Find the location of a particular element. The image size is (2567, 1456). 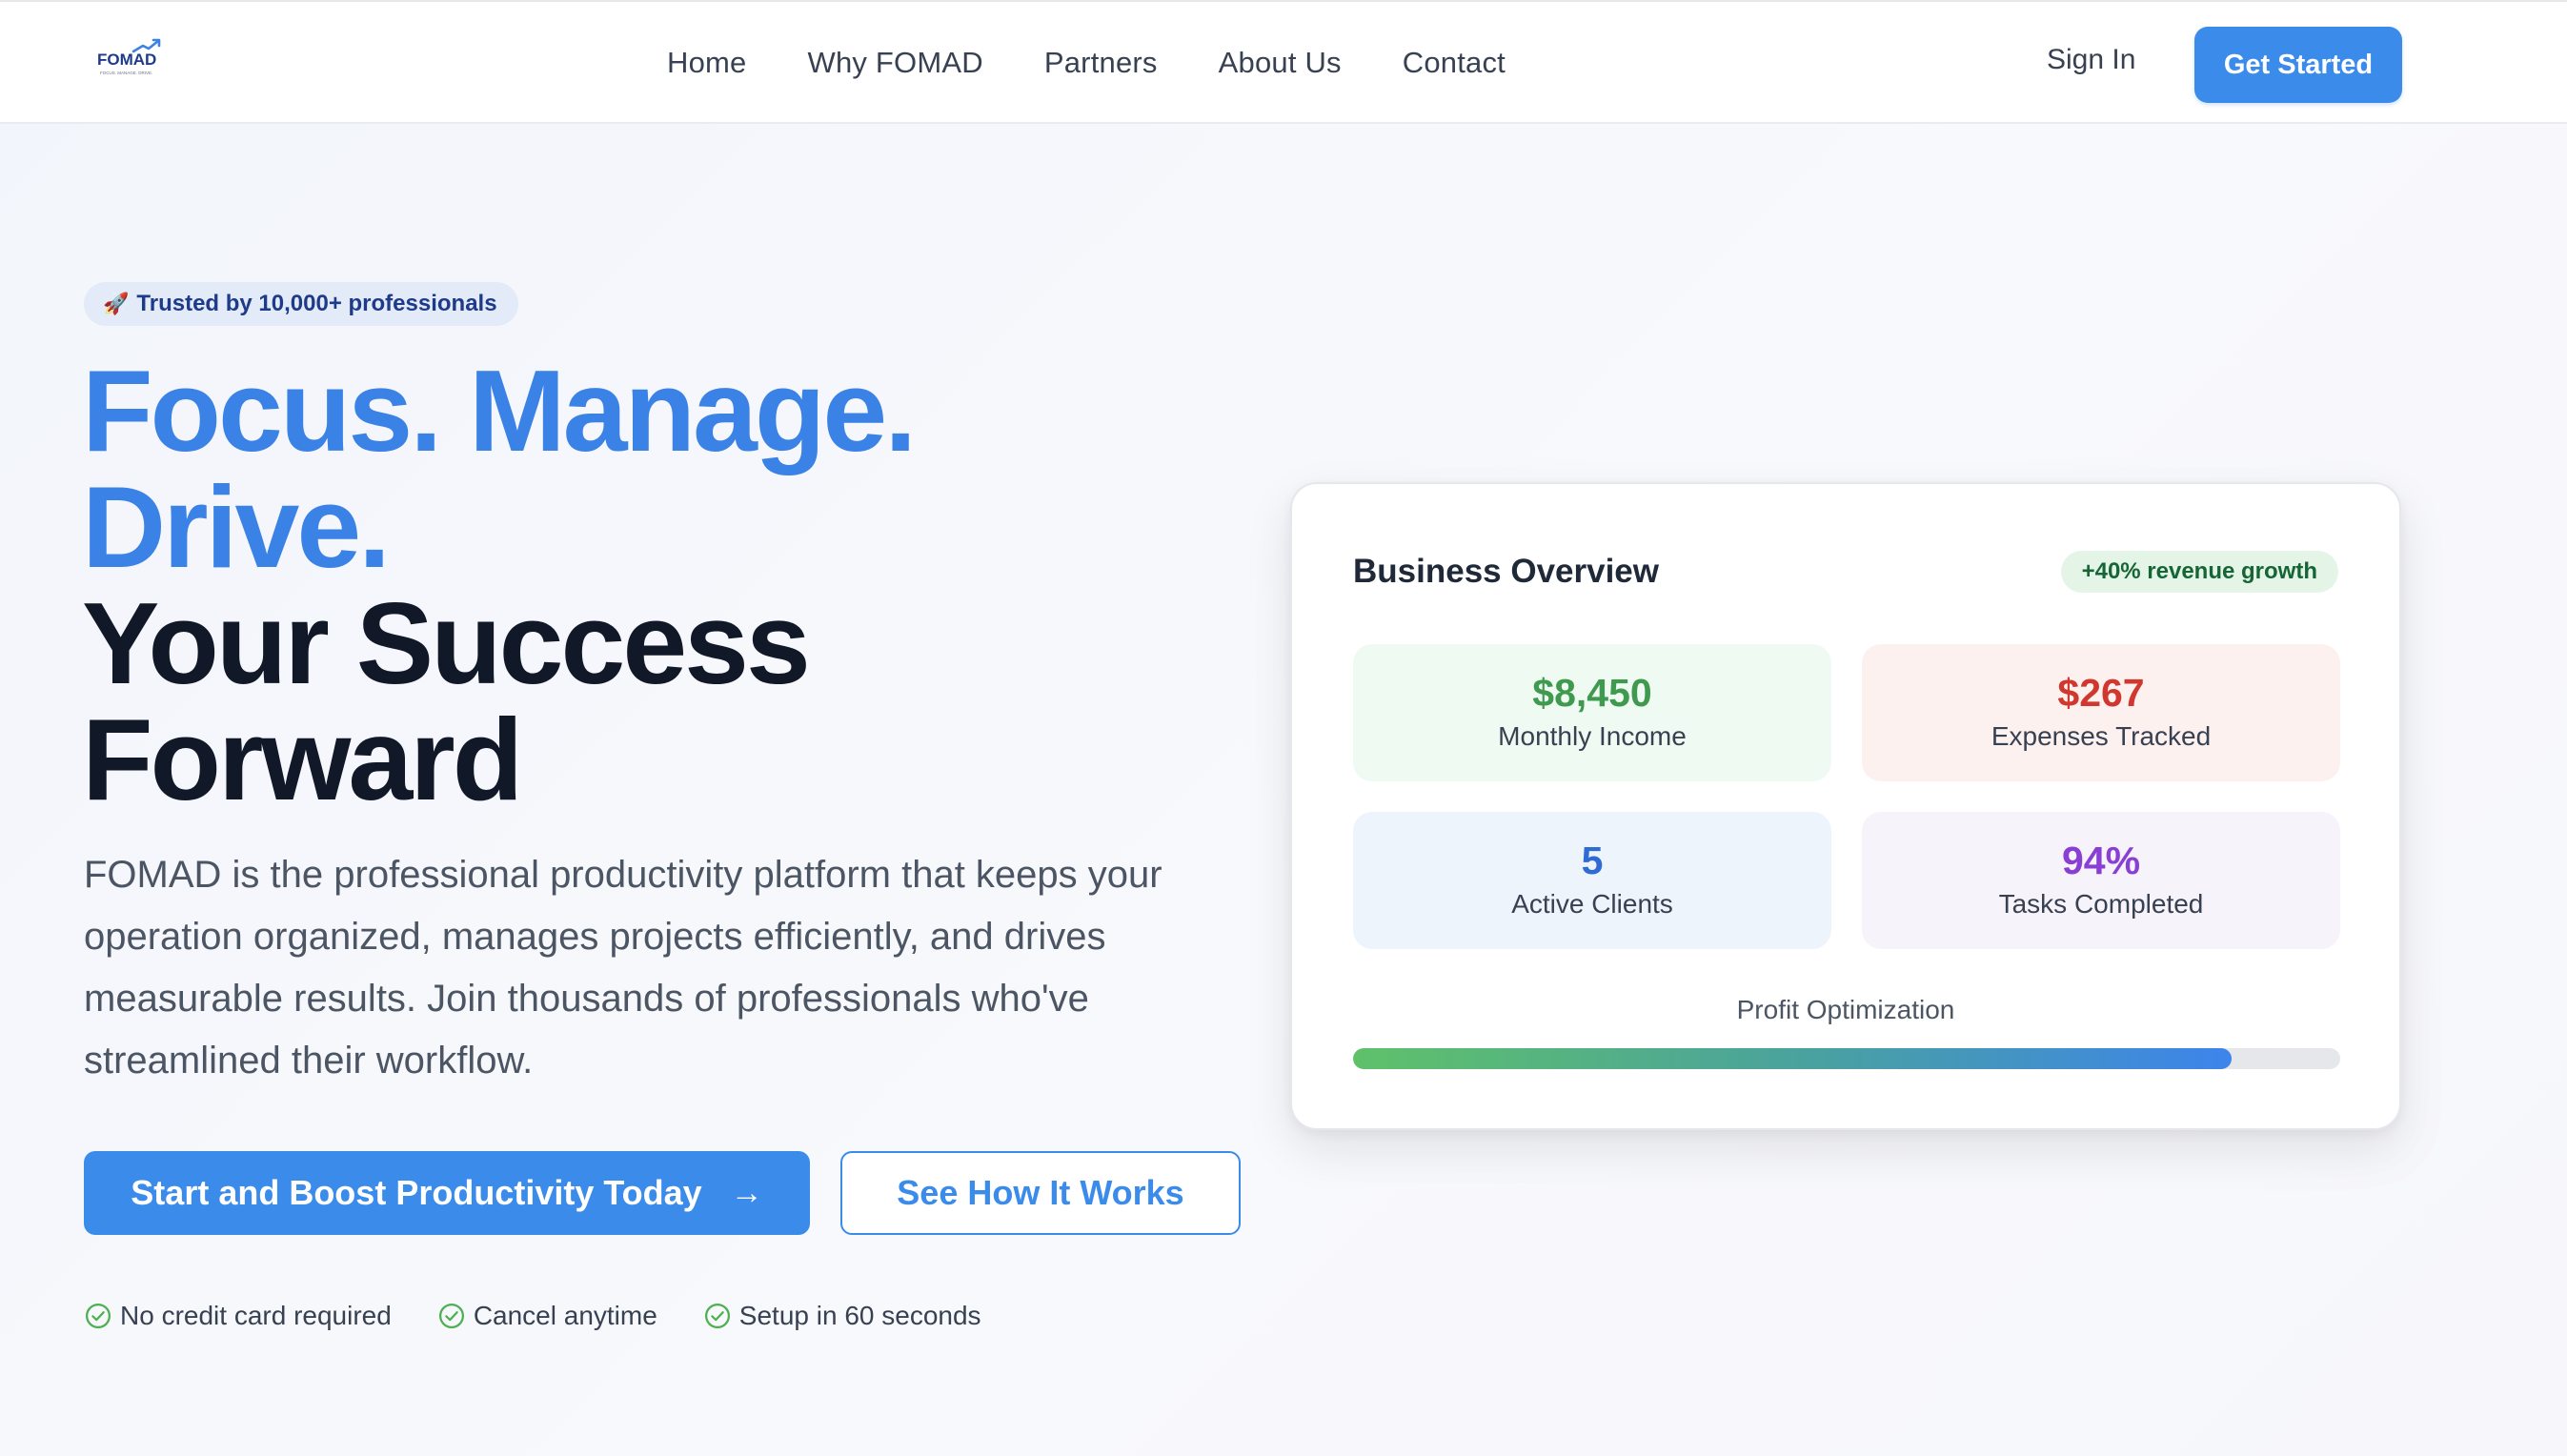

feature-item: Cancel anytime is located at coordinates (547, 1316).